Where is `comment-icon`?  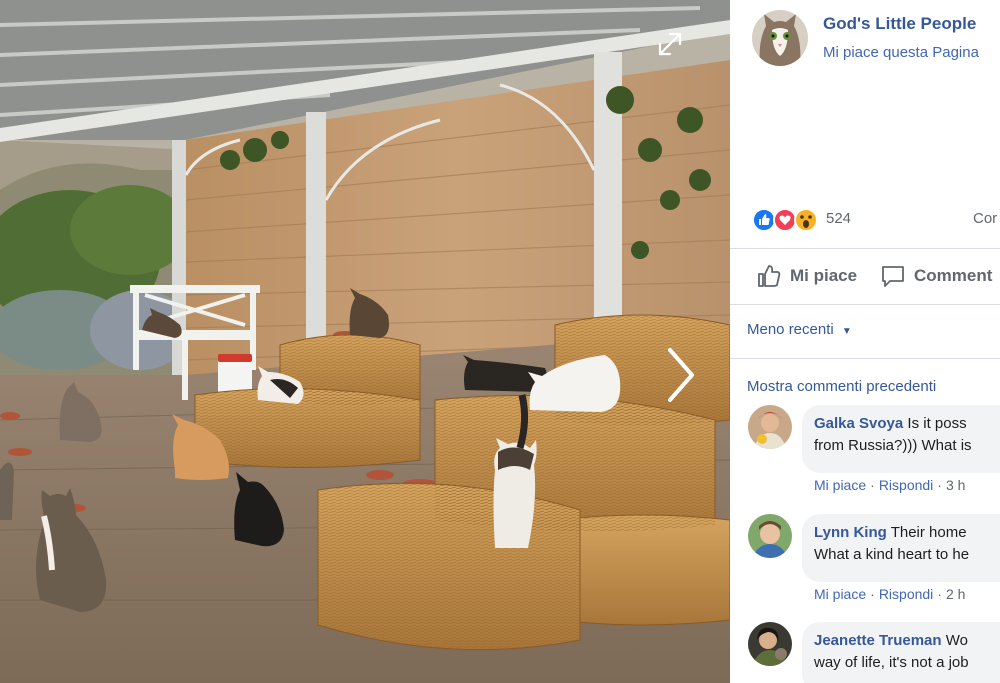 comment-icon is located at coordinates (893, 276).